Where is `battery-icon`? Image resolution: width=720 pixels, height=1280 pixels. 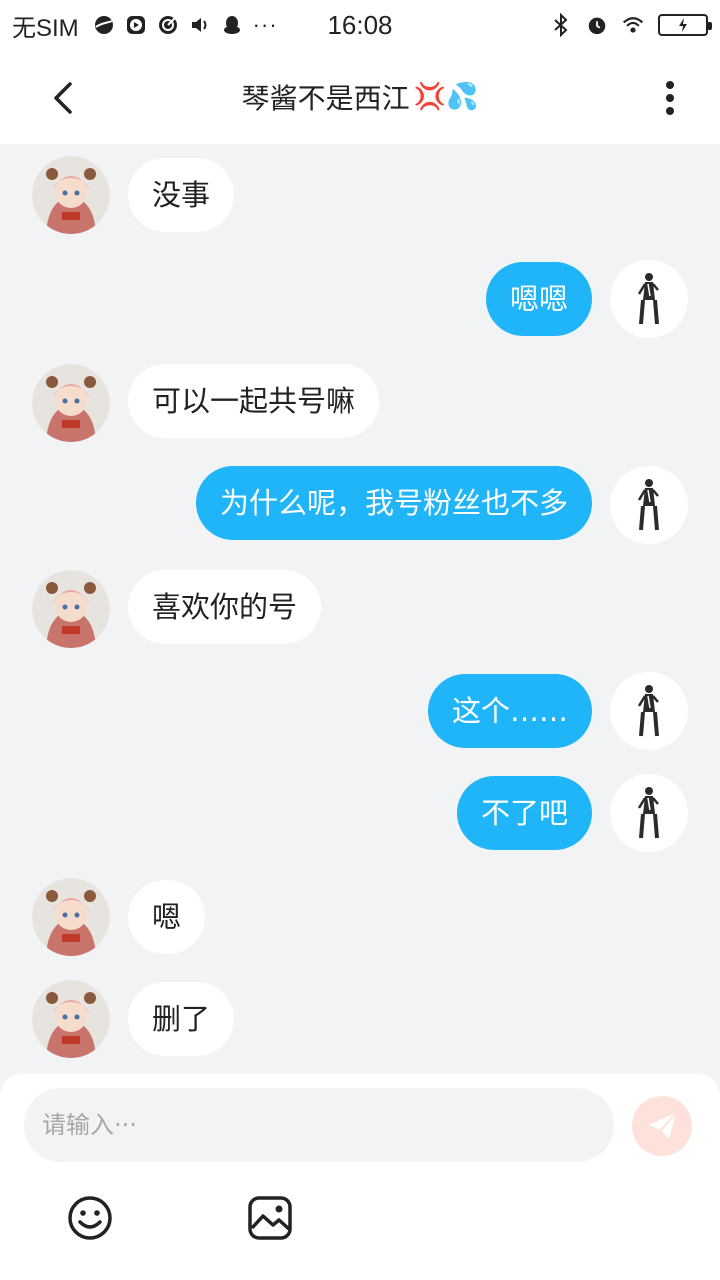
battery-icon is located at coordinates (685, 25).